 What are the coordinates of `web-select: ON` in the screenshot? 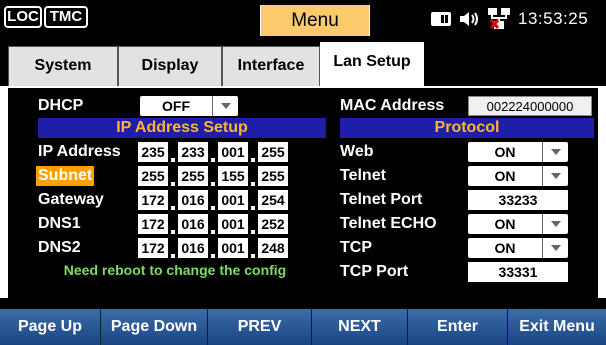 It's located at (518, 152).